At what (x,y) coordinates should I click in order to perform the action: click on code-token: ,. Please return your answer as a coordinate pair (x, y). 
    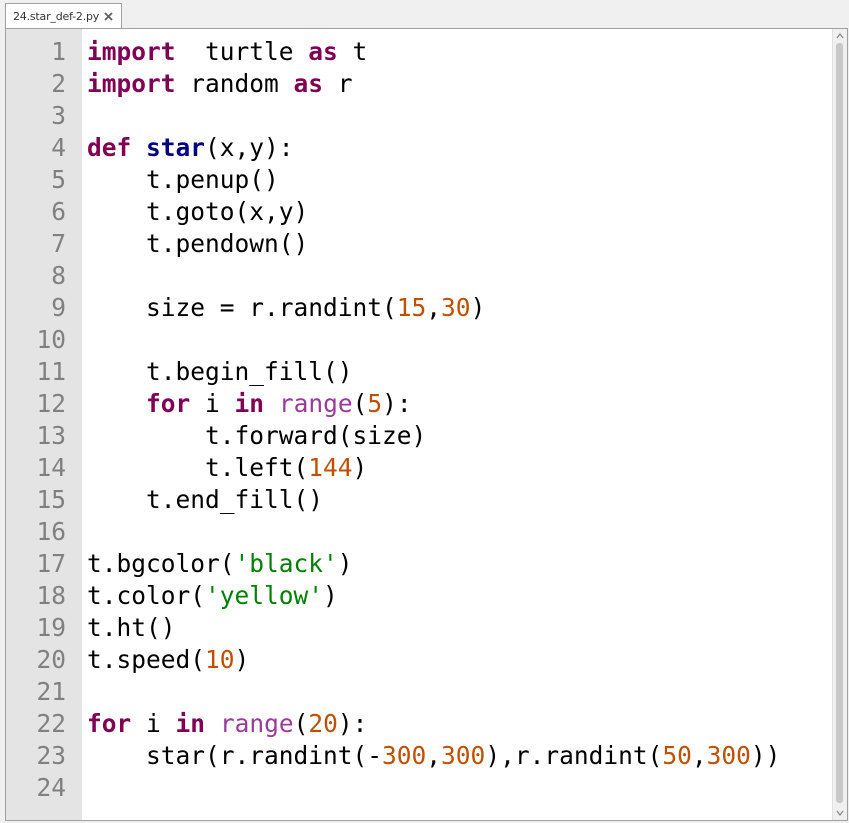
    Looking at the image, I should click on (434, 755).